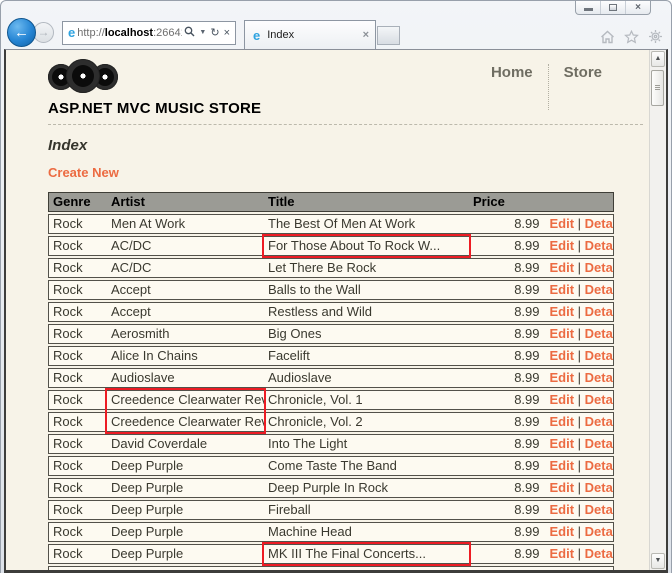 Image resolution: width=672 pixels, height=573 pixels. I want to click on cell-artist: Alice In Chains, so click(185, 356).